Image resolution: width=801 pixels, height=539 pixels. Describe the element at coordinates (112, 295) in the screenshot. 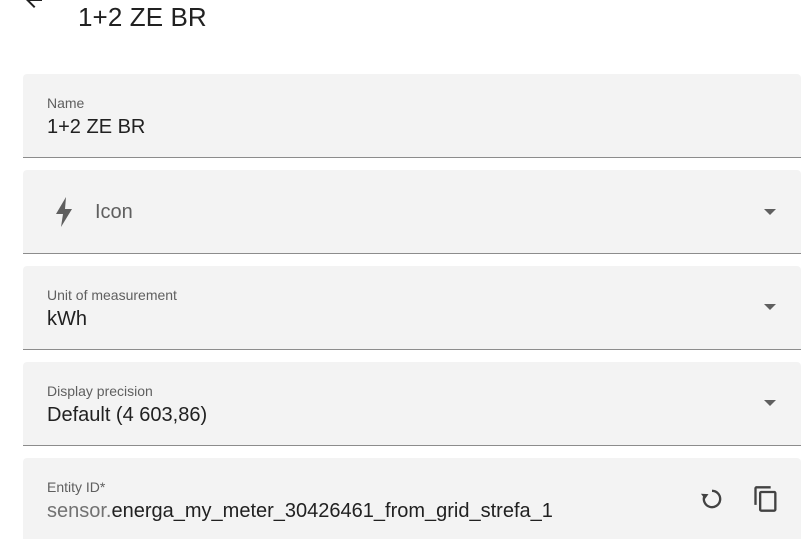

I see `unit-select-label: Unit of measurement` at that location.